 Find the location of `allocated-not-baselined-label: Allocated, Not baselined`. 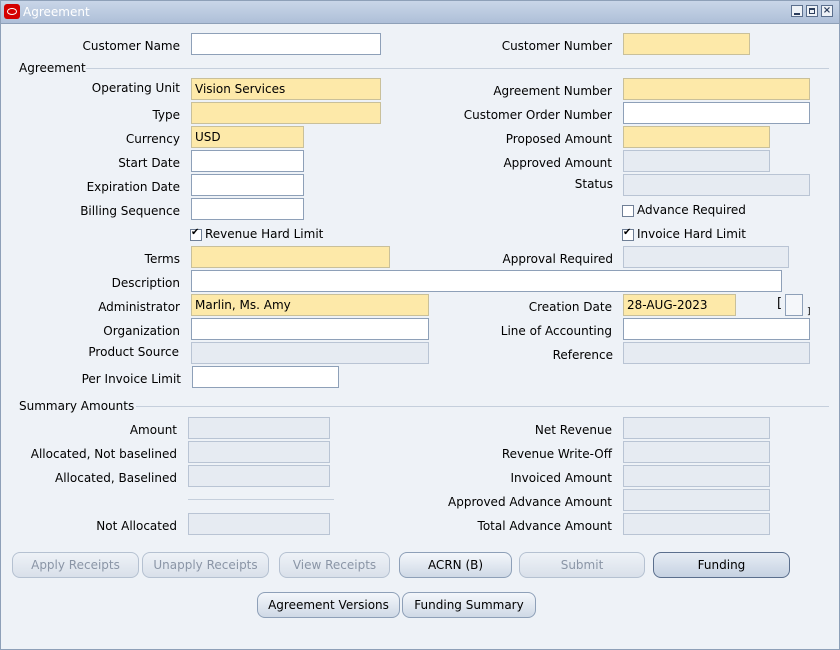

allocated-not-baselined-label: Allocated, Not baselined is located at coordinates (103, 454).